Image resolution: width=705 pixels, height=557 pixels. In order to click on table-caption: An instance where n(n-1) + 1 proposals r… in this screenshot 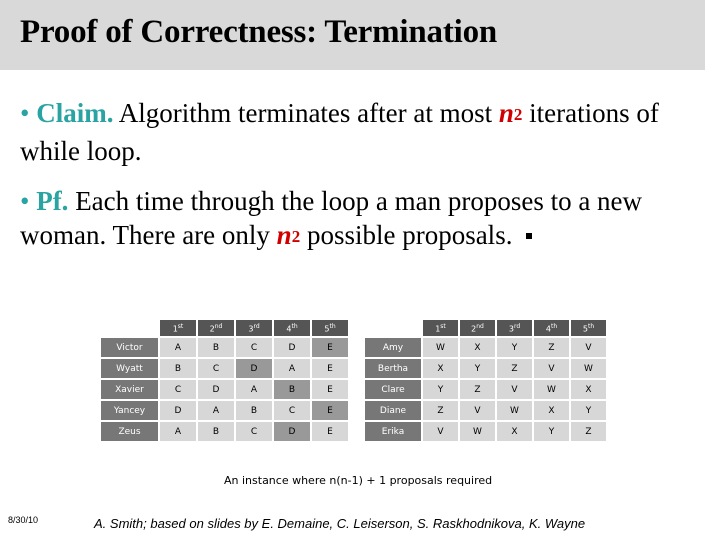, I will do `click(358, 480)`.